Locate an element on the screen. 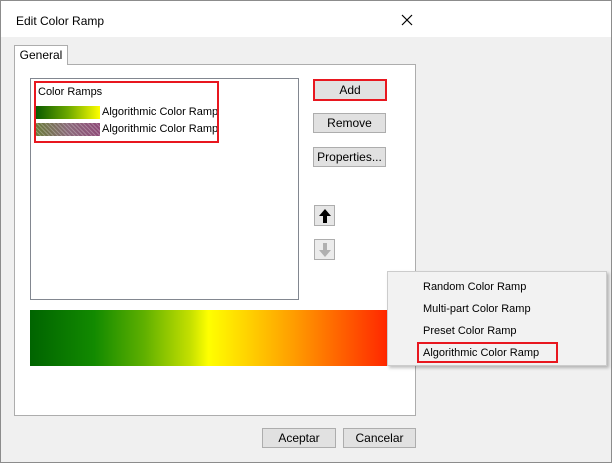  ok-button: Aceptar is located at coordinates (299, 438).